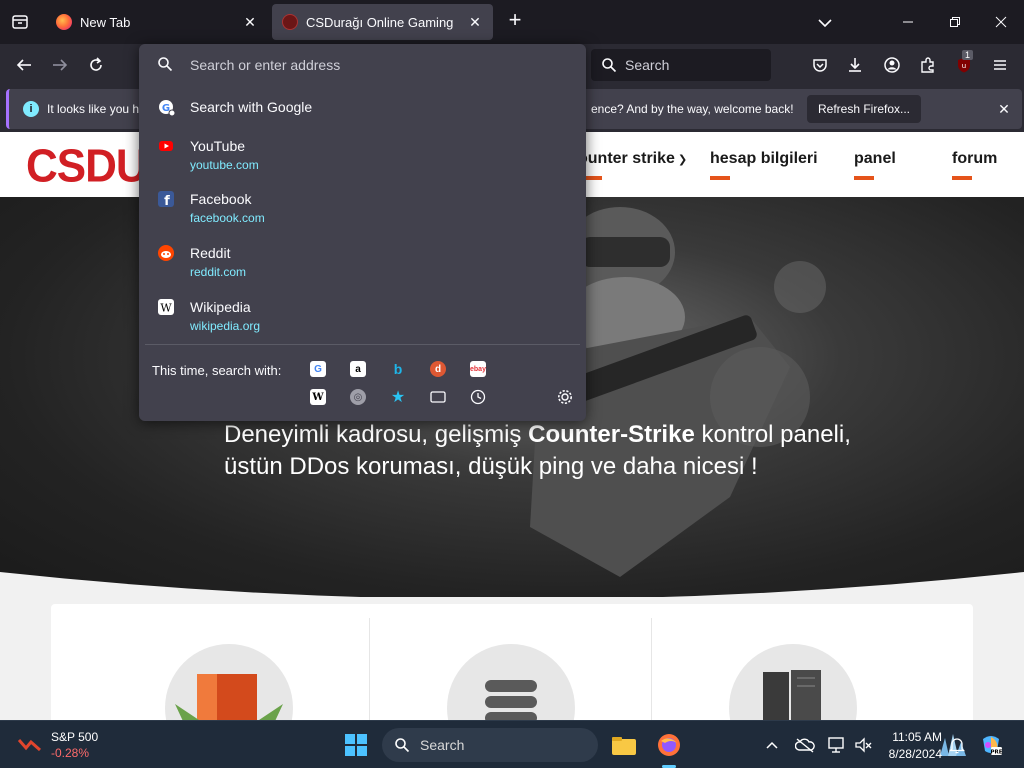 The image size is (1024, 768). What do you see at coordinates (996, 753) in the screenshot?
I see `svg-text: PRE` at bounding box center [996, 753].